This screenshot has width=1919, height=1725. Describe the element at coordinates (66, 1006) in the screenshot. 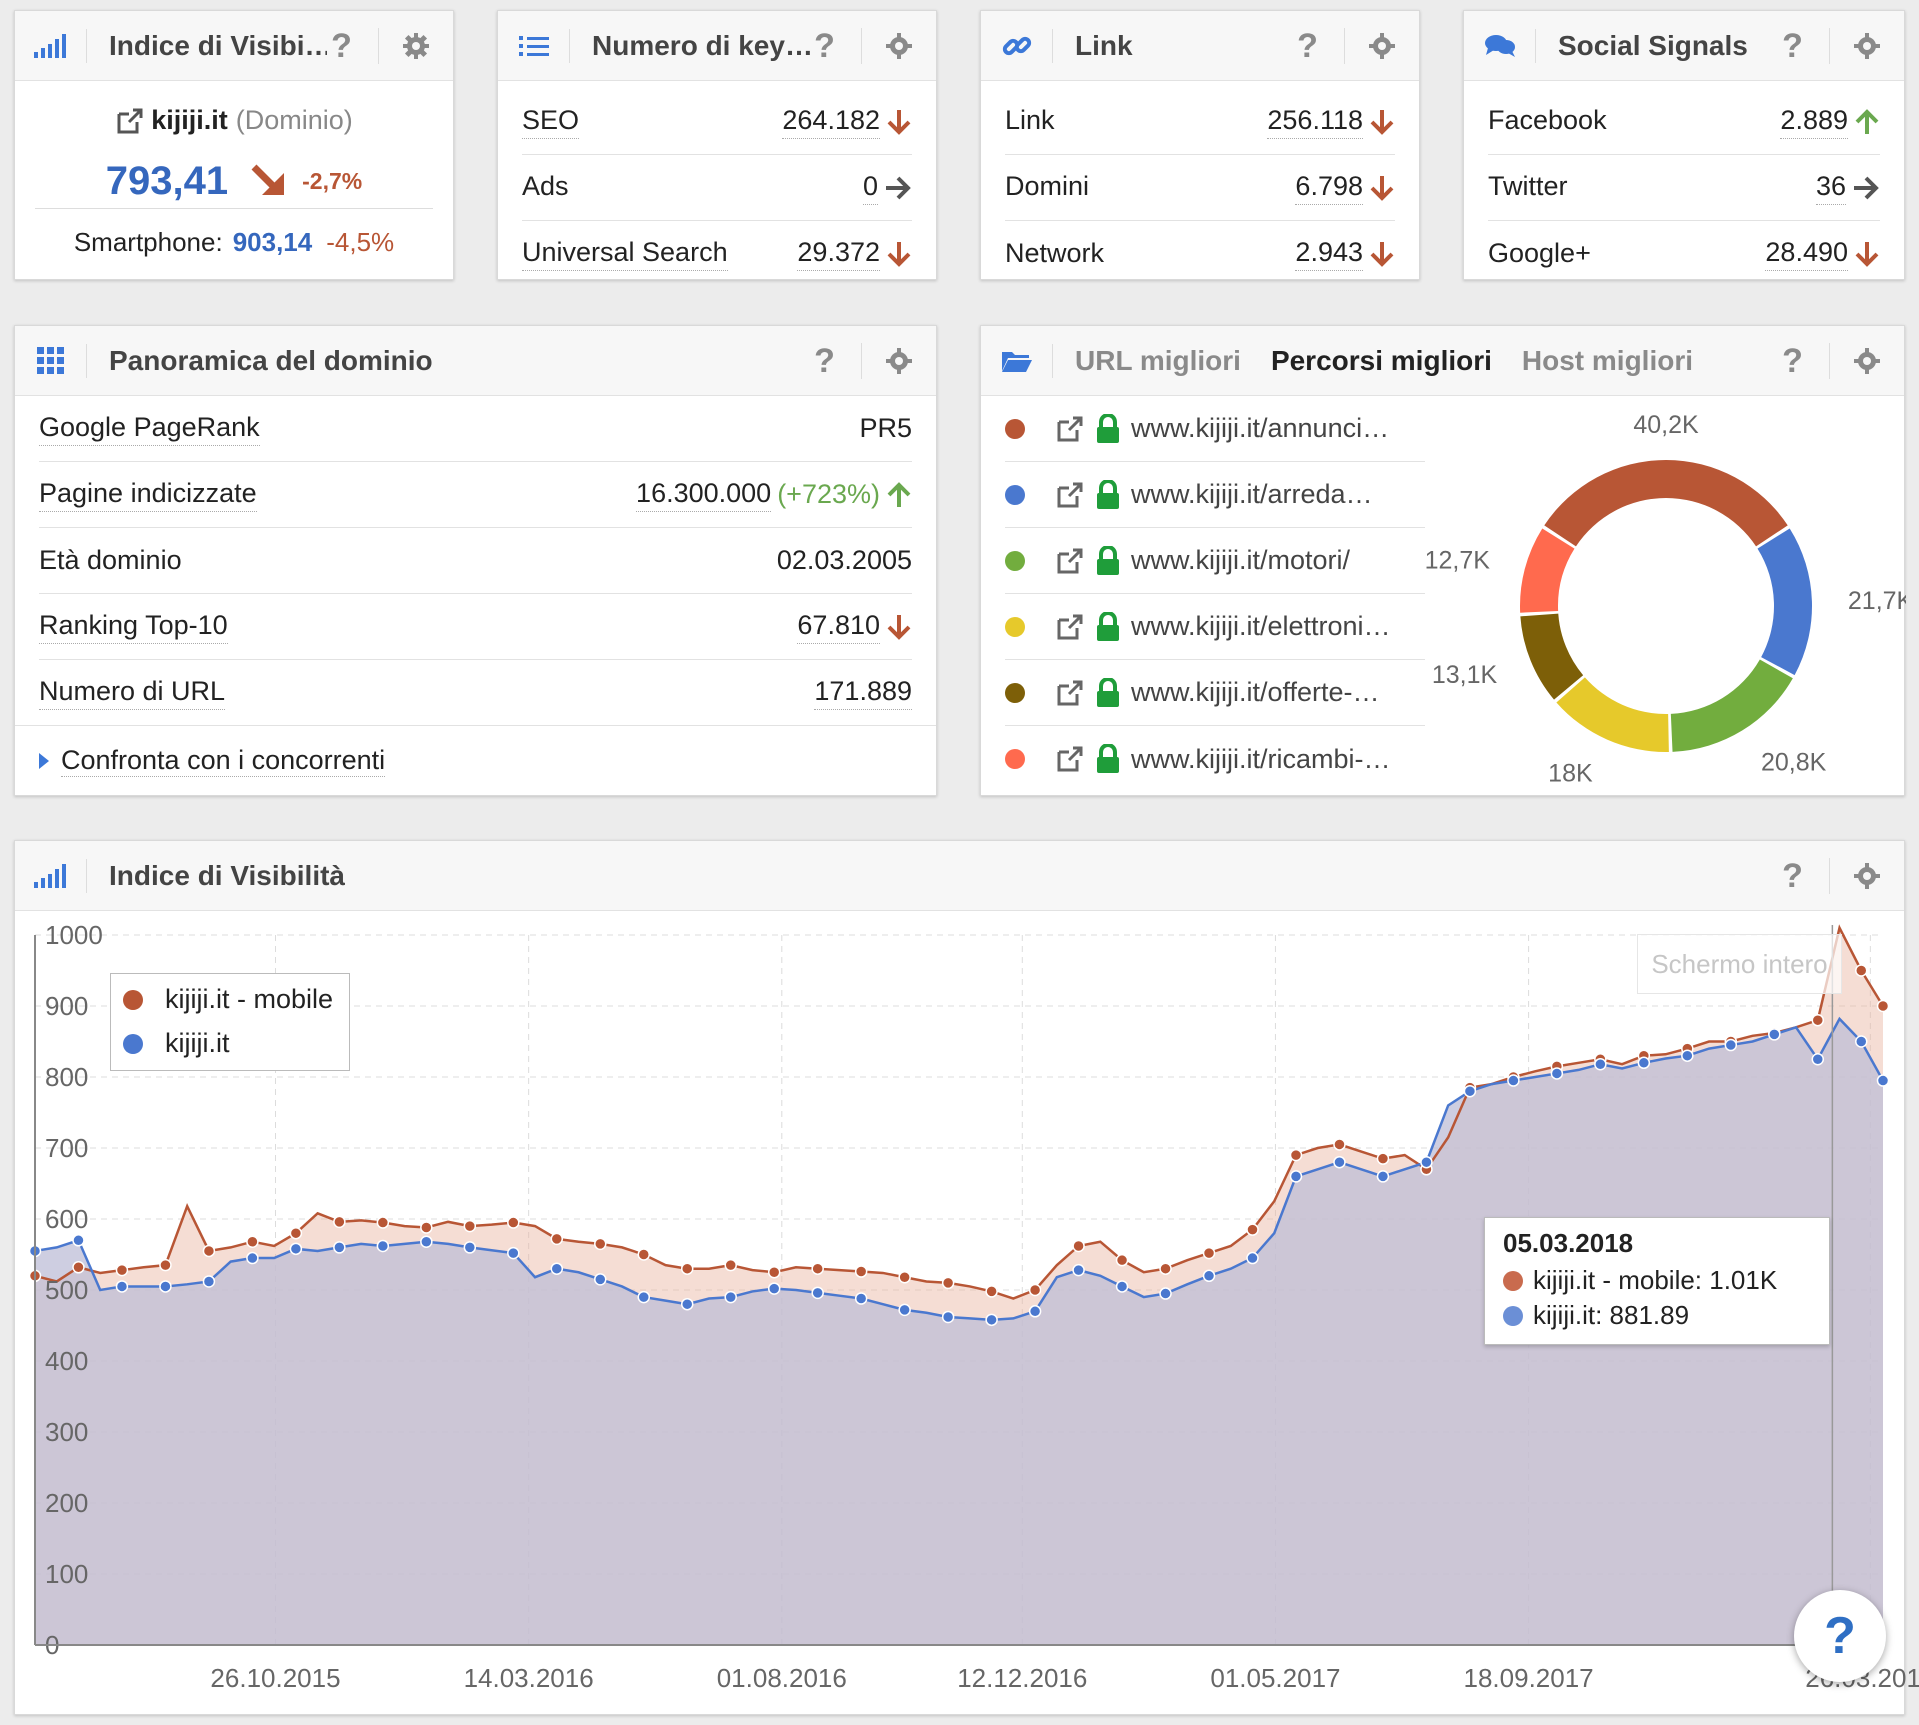

I see `y-tick-label: 900` at that location.